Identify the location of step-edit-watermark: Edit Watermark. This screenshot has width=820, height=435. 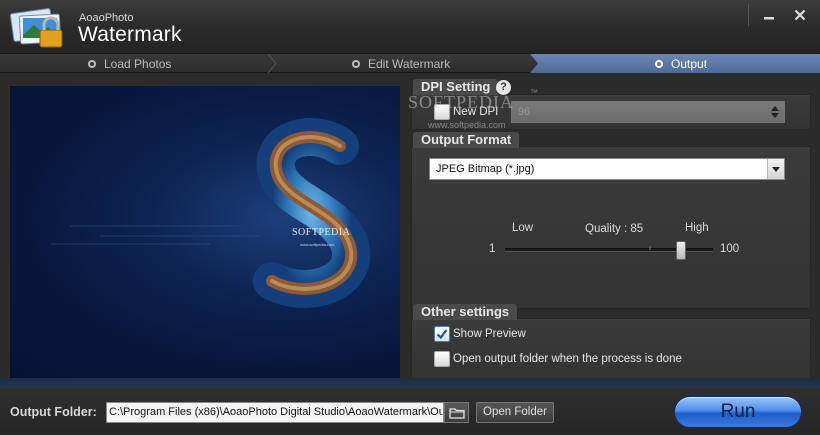
(401, 63).